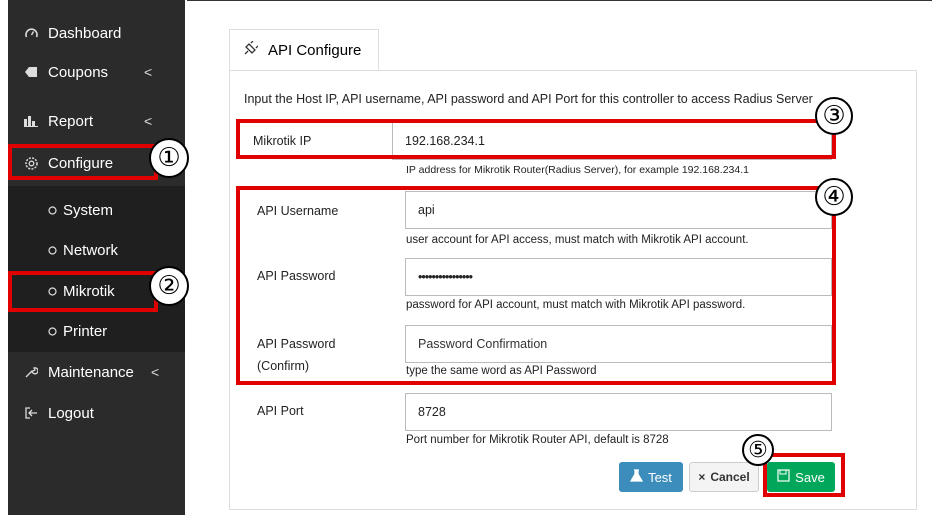 The height and width of the screenshot is (515, 932). What do you see at coordinates (834, 197) in the screenshot?
I see `annotation-4: ④` at bounding box center [834, 197].